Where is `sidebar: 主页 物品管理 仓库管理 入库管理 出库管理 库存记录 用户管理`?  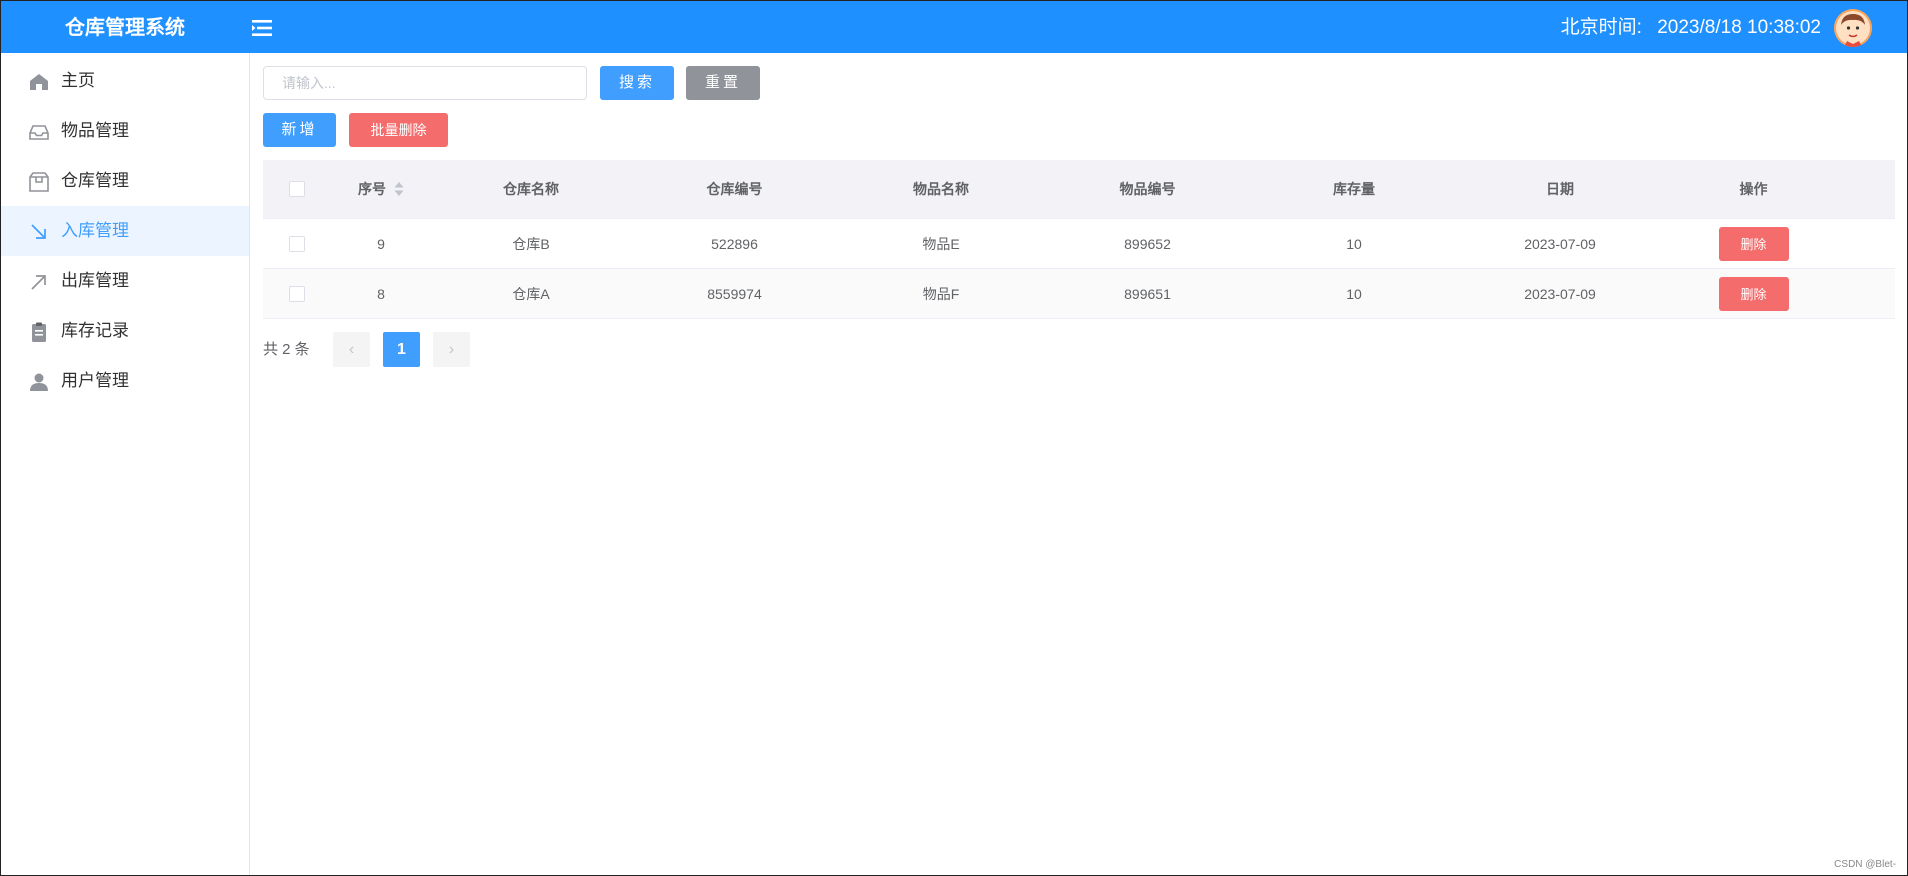
sidebar: 主页 物品管理 仓库管理 入库管理 出库管理 库存记录 用户管理 is located at coordinates (125, 464).